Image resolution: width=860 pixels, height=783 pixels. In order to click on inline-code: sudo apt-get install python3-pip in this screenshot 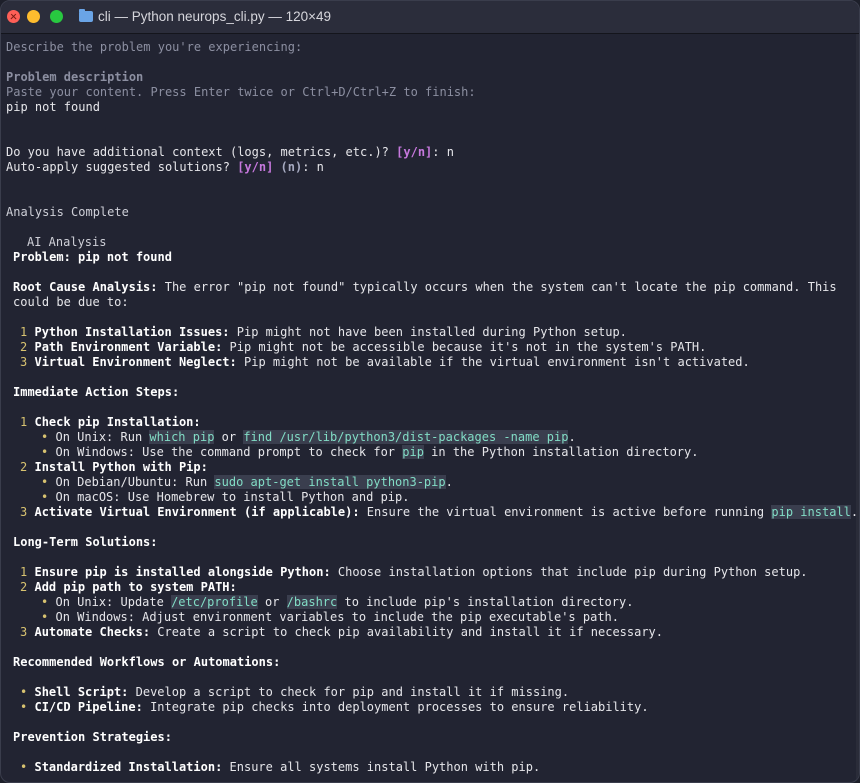, I will do `click(330, 482)`.